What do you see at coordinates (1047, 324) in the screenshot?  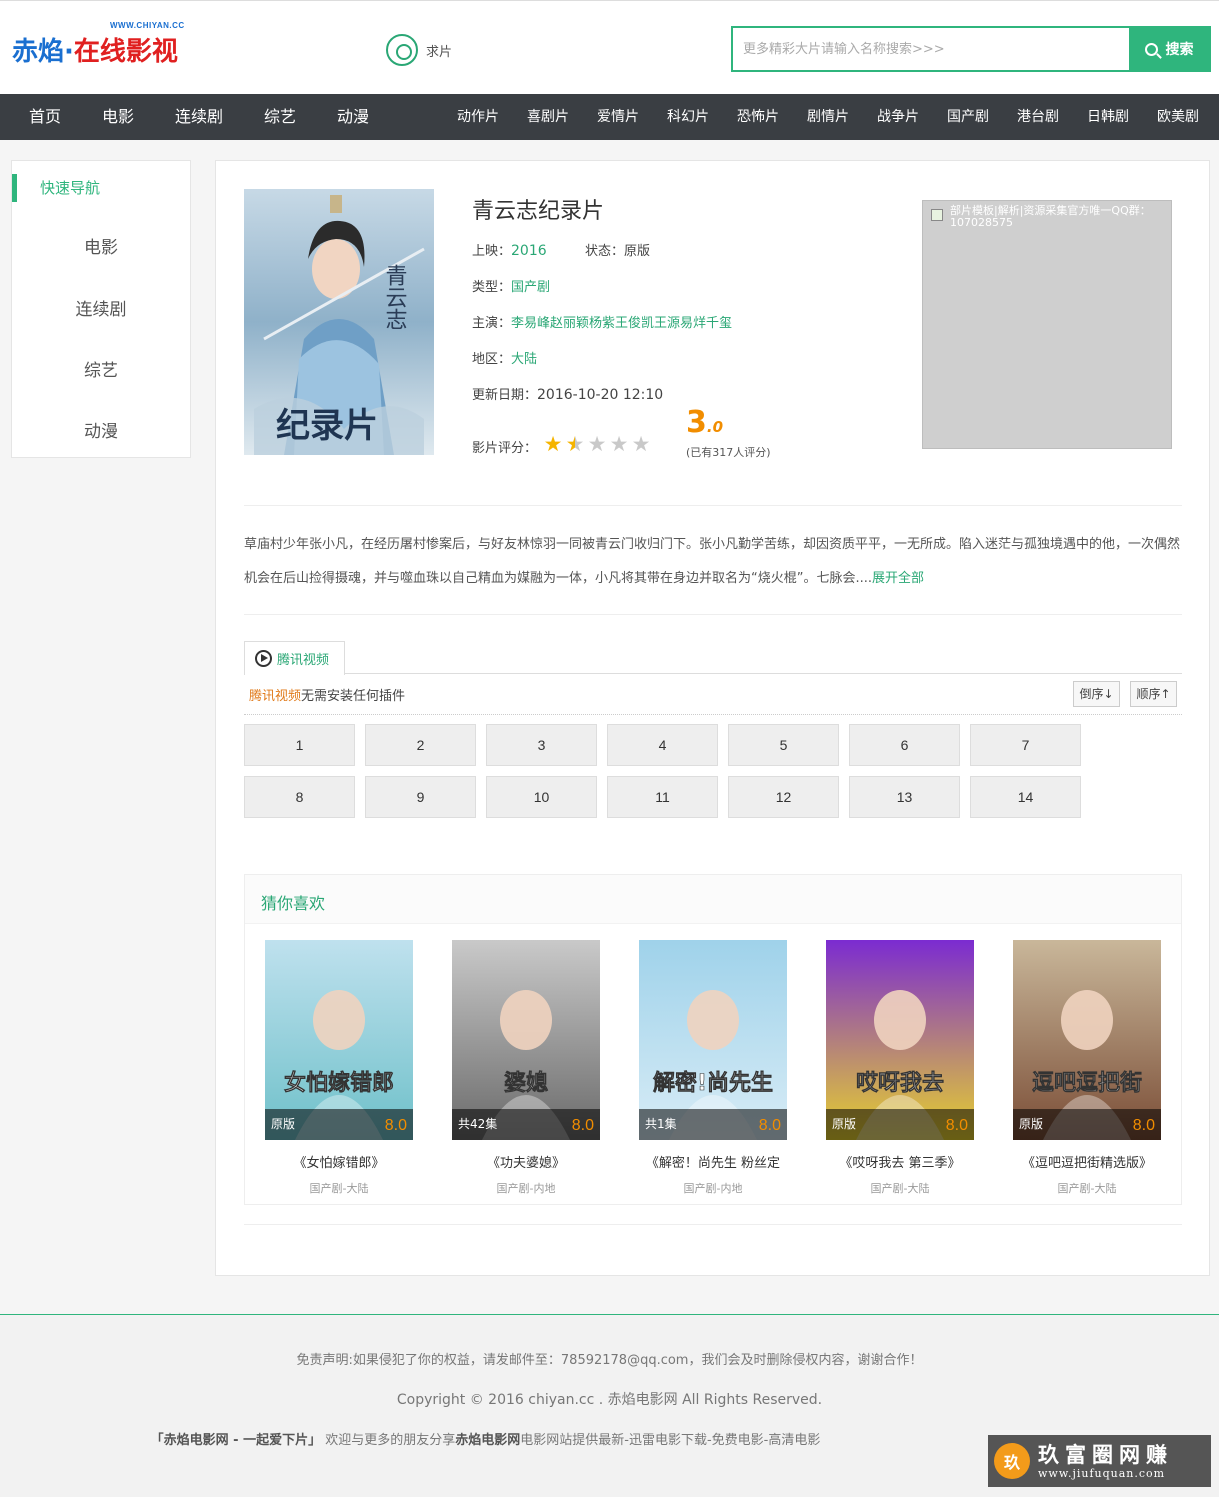 I see `ad-placeholder: 部片模板|解析|资源采集官方唯一QQ群：107028575` at bounding box center [1047, 324].